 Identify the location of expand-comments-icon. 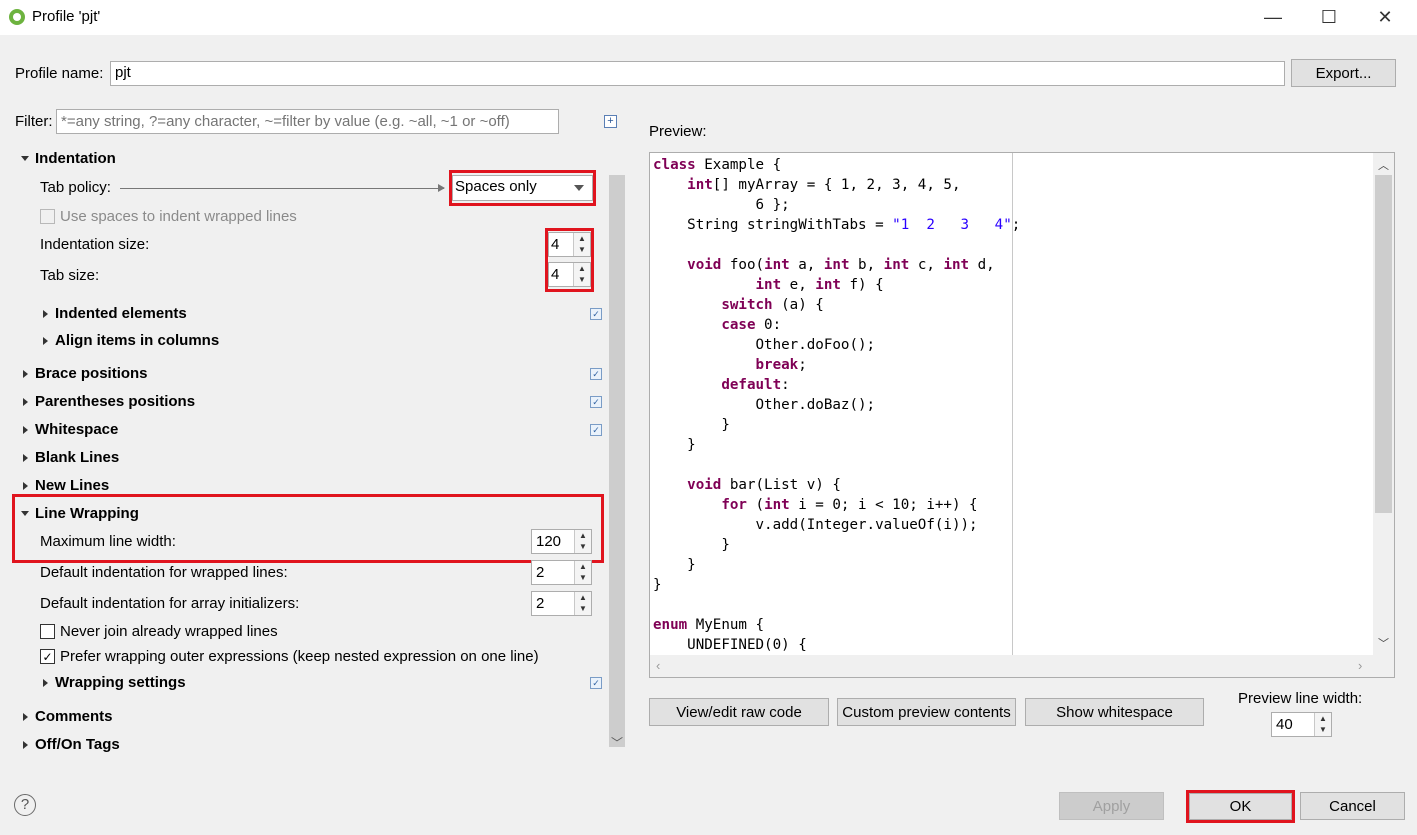
(25, 717).